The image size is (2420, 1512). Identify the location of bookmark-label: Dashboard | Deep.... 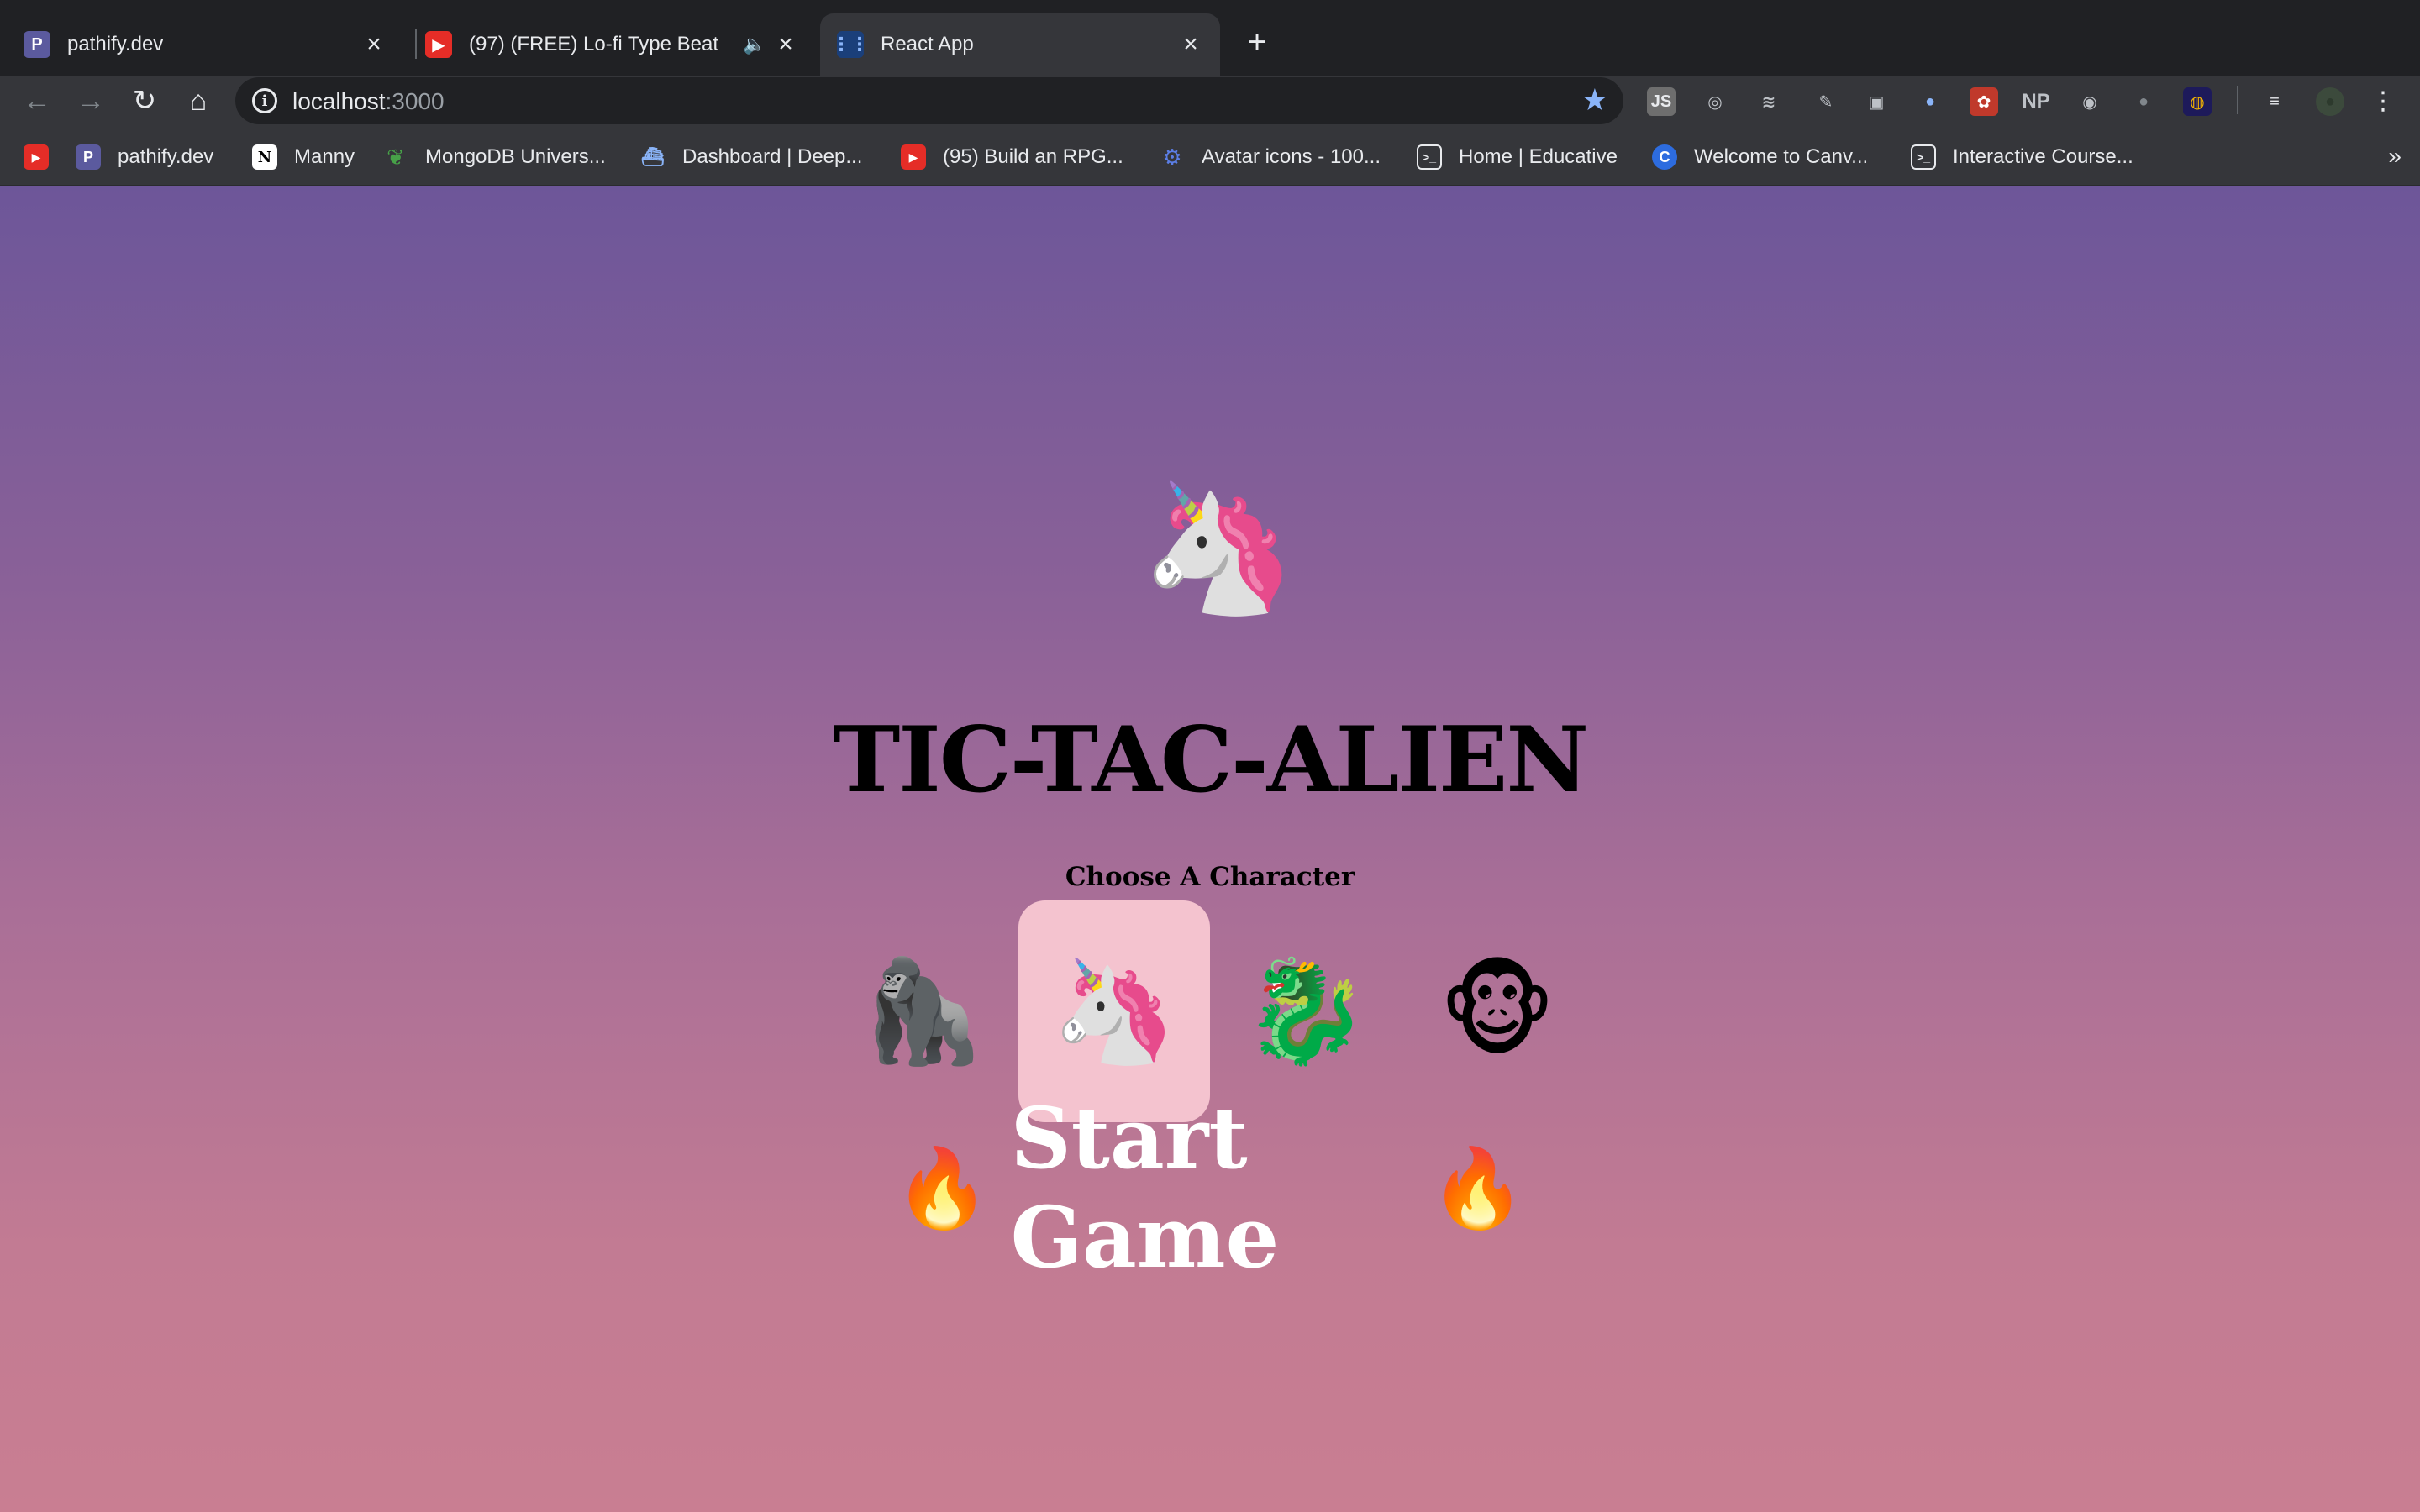
(772, 156).